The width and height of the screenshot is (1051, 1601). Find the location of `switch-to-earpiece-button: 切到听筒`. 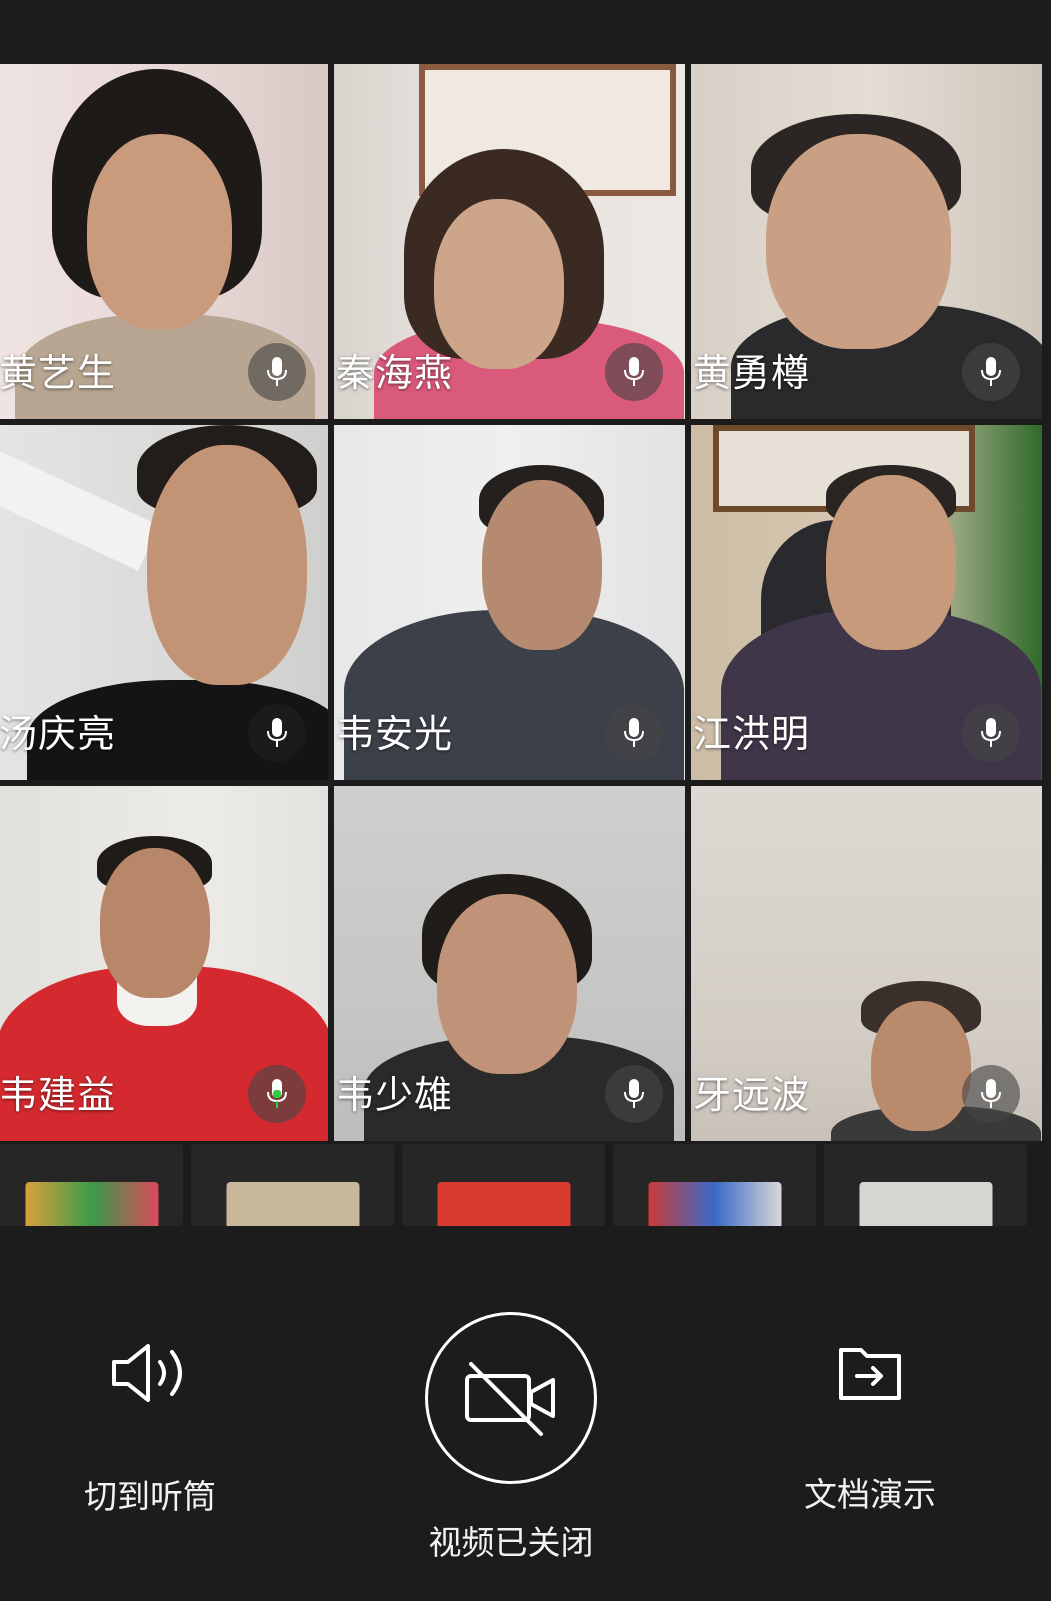

switch-to-earpiece-button: 切到听筒 is located at coordinates (150, 1426).